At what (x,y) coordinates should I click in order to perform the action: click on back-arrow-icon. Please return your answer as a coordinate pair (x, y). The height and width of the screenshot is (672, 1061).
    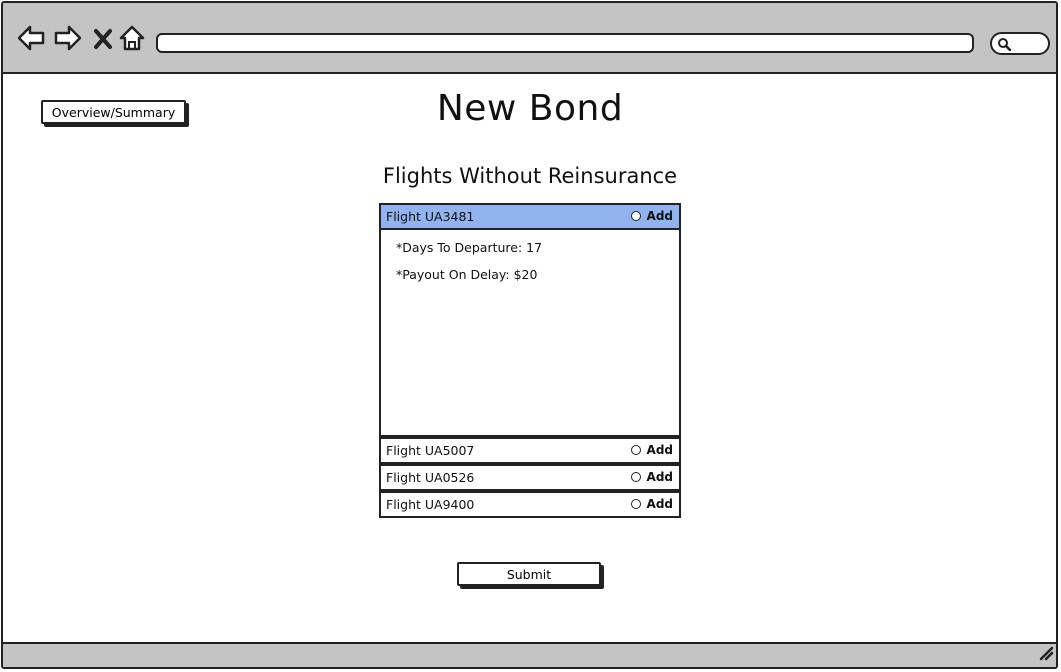
    Looking at the image, I should click on (31, 38).